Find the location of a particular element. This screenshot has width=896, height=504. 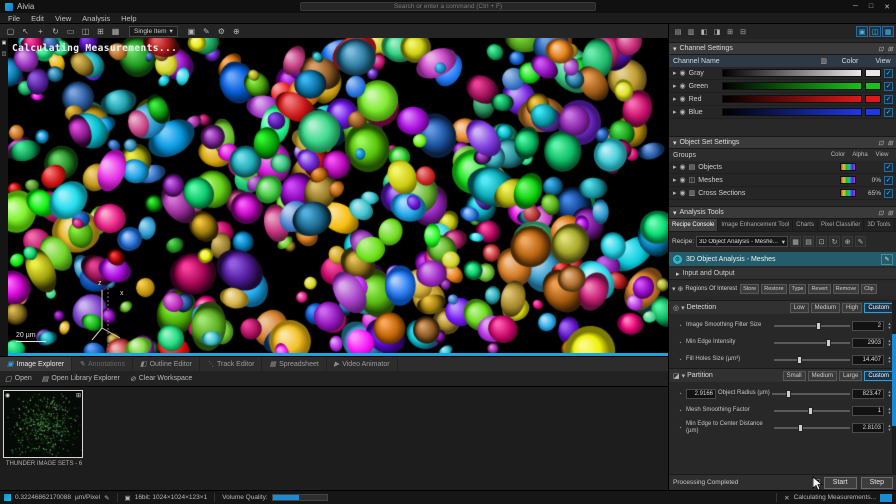

clear-workspace-button: ⊘ Clear Workspace is located at coordinates (161, 379).